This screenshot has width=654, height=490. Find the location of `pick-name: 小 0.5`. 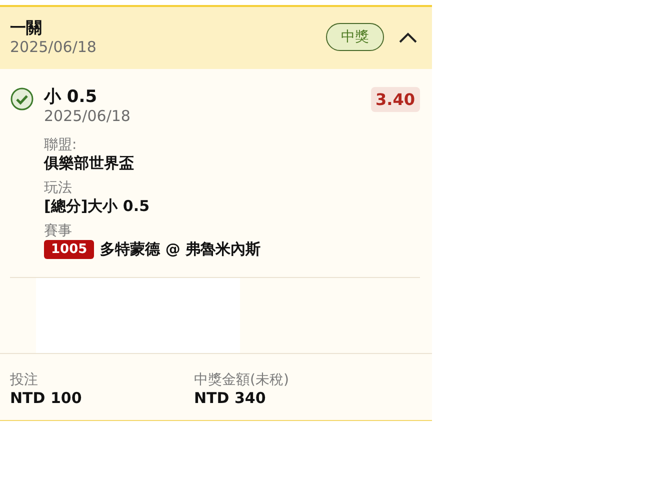

pick-name: 小 0.5 is located at coordinates (71, 97).